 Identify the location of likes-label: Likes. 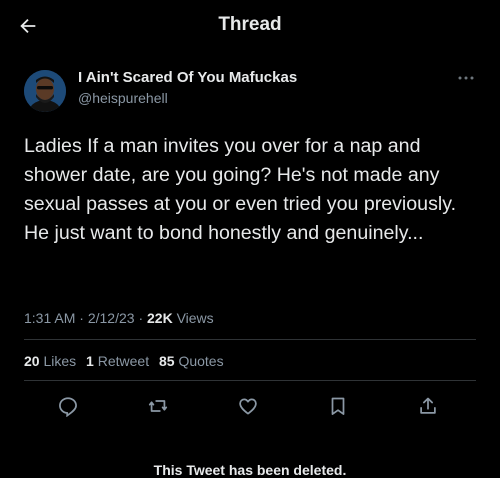
(60, 361).